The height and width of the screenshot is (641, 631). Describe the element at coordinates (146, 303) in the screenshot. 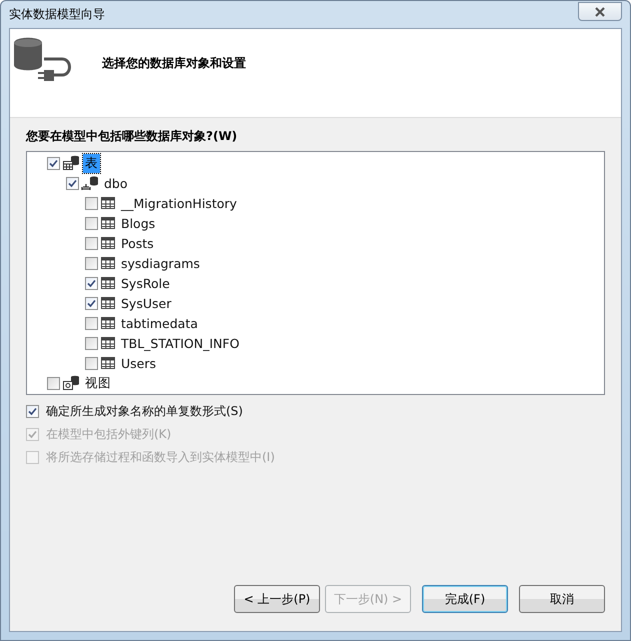

I see `tree-item: SysUser` at that location.